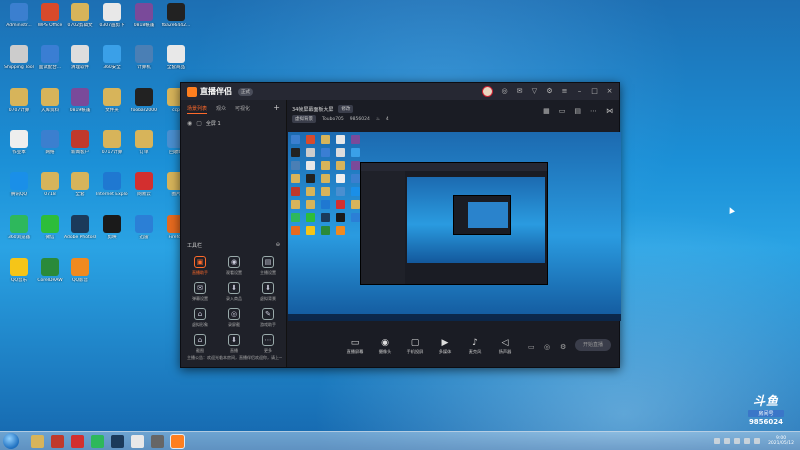 The height and width of the screenshot is (450, 800). Describe the element at coordinates (609, 111) in the screenshot. I see `share-icon: ⋈` at that location.